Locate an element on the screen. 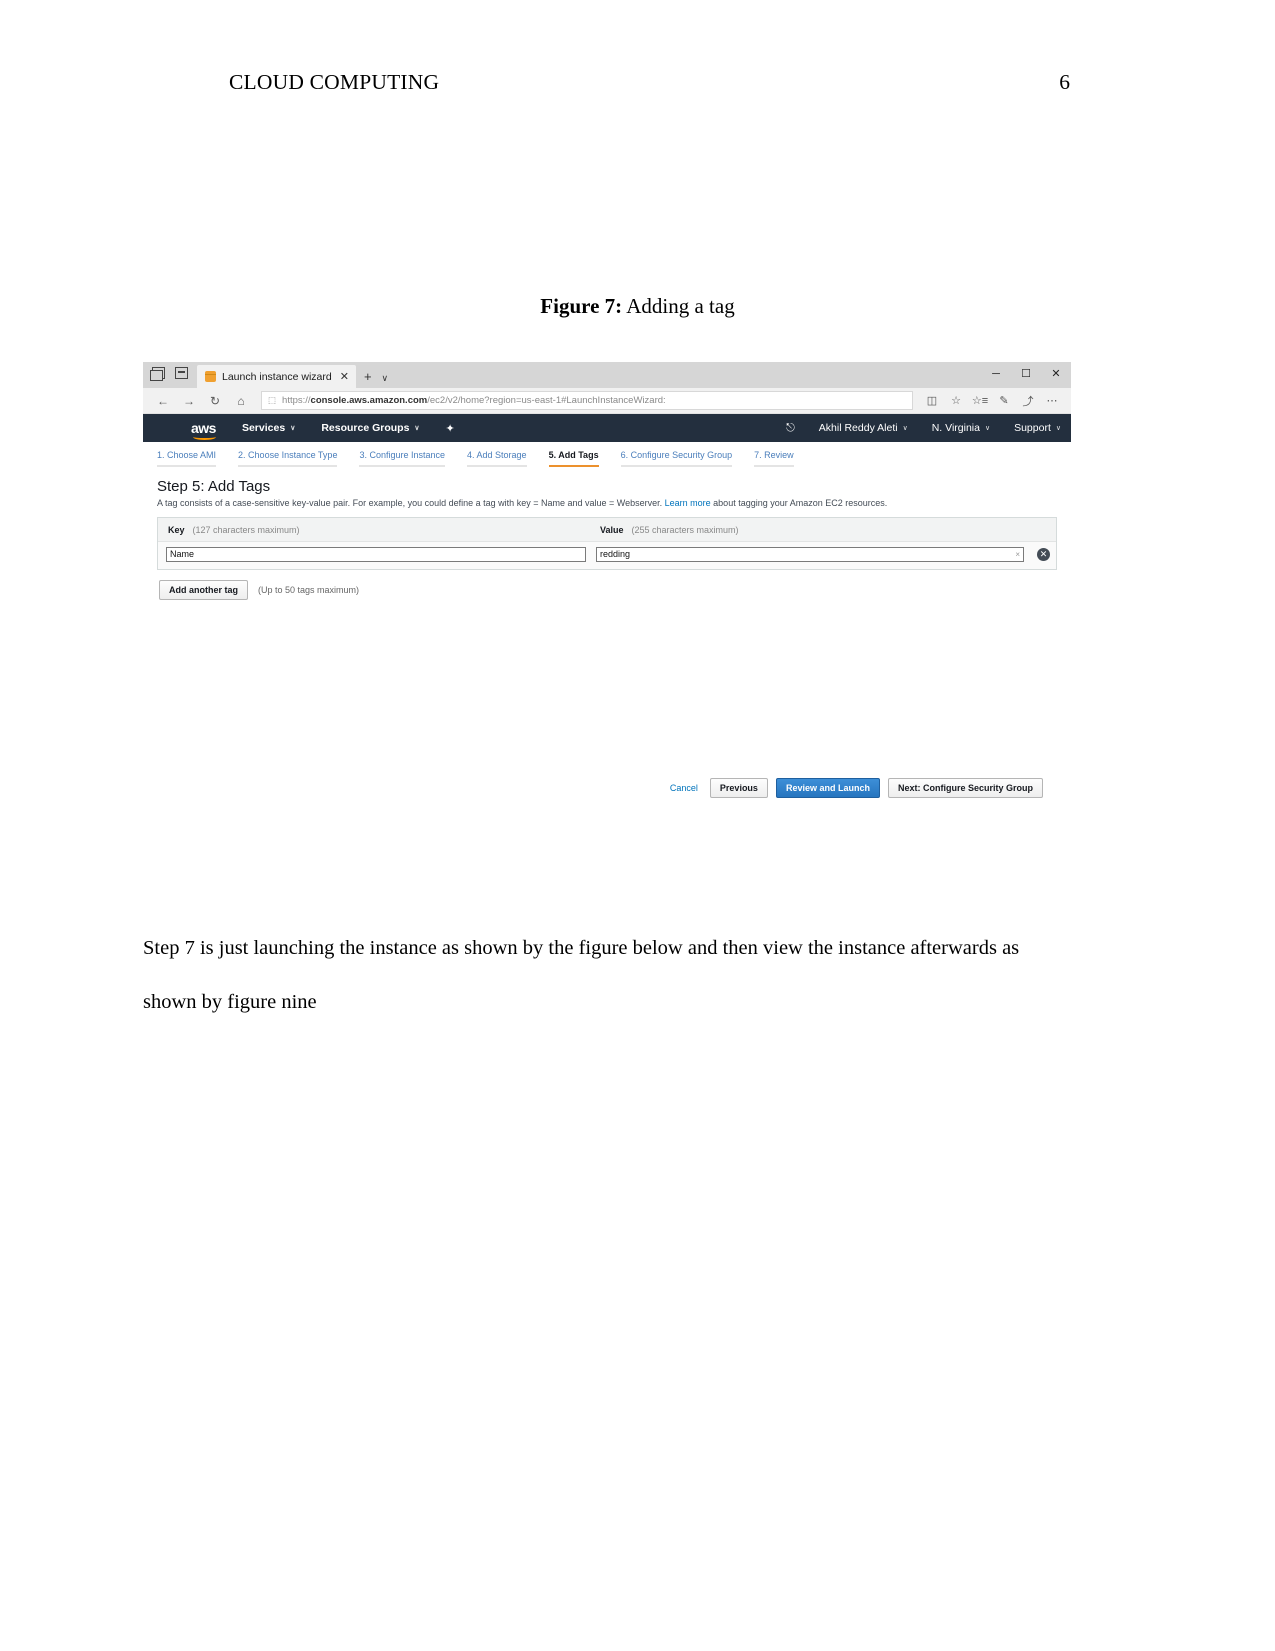 The height and width of the screenshot is (1651, 1275). wizard-spacer is located at coordinates (607, 689).